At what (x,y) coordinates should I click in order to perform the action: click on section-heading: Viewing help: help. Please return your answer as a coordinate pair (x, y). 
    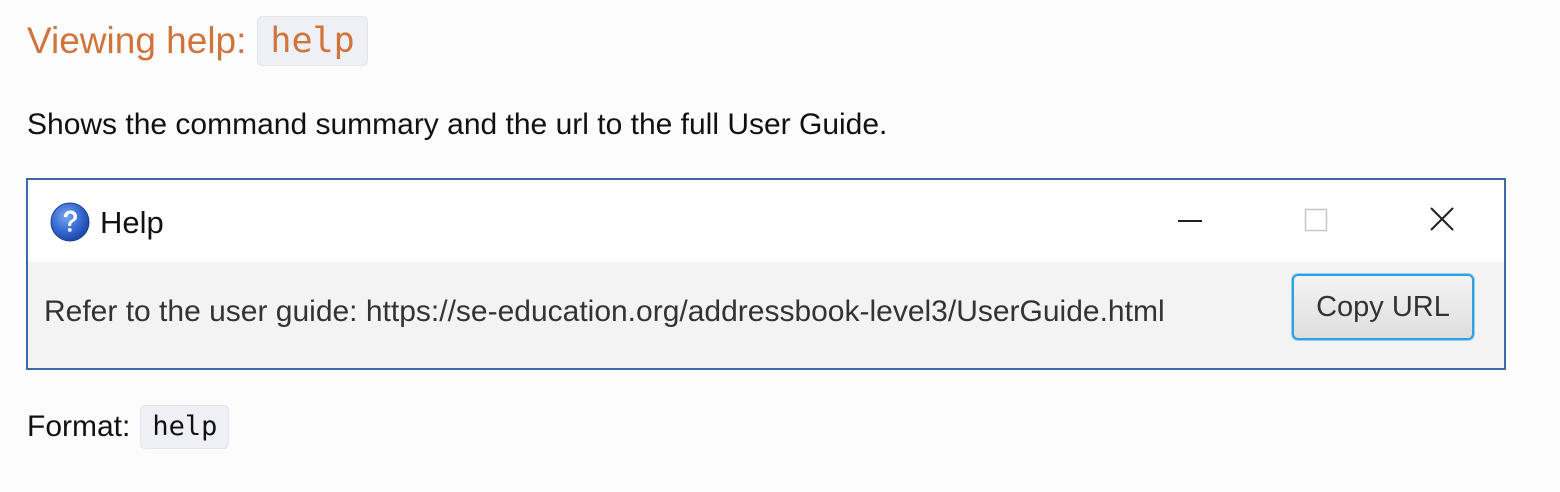
    Looking at the image, I should click on (197, 41).